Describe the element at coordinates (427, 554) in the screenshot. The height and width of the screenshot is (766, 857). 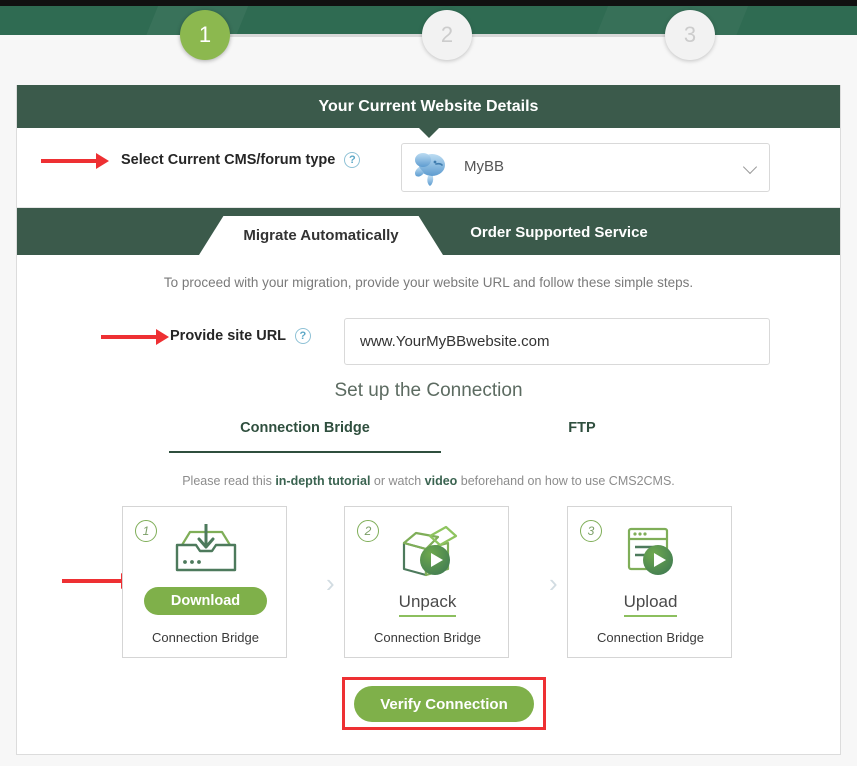
I see `open-box-play-icon` at that location.